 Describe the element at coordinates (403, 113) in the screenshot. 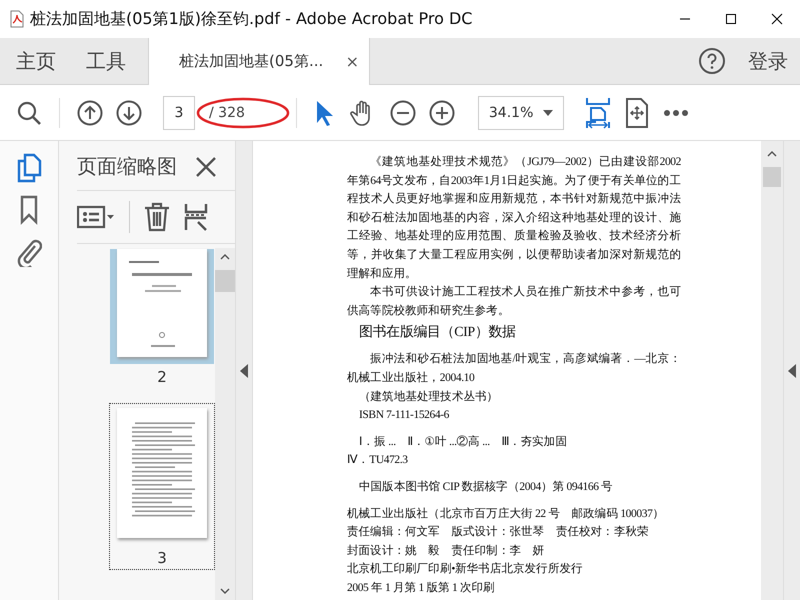

I see `zoom-out-icon` at that location.